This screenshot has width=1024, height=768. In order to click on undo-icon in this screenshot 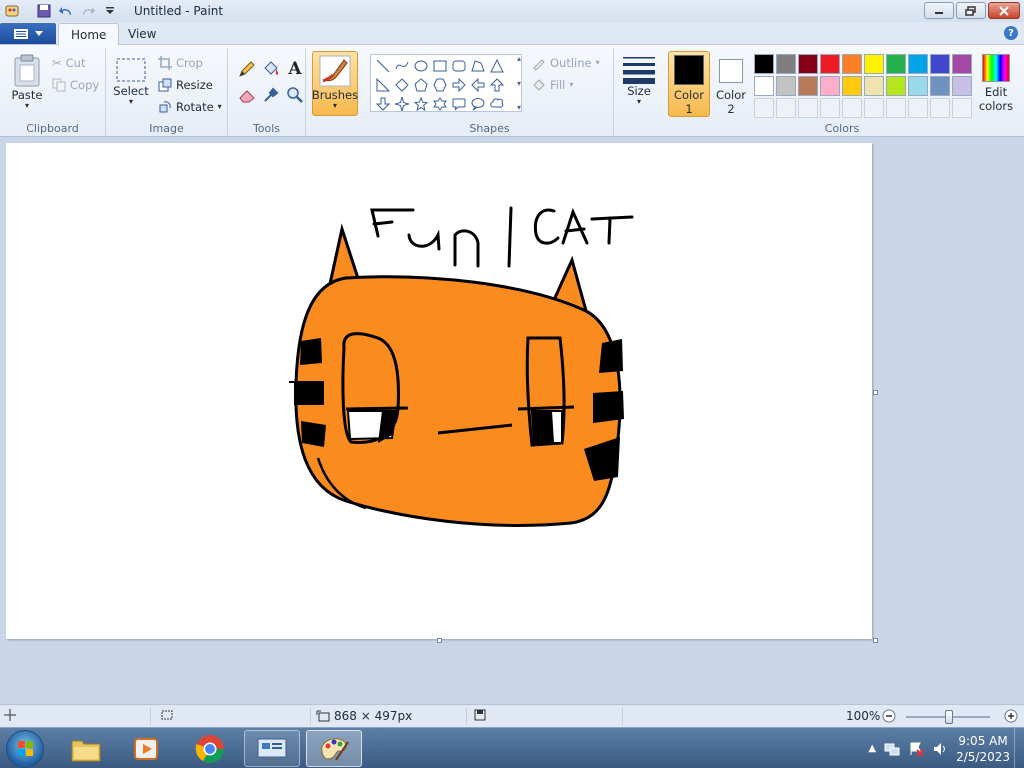, I will do `click(66, 11)`.